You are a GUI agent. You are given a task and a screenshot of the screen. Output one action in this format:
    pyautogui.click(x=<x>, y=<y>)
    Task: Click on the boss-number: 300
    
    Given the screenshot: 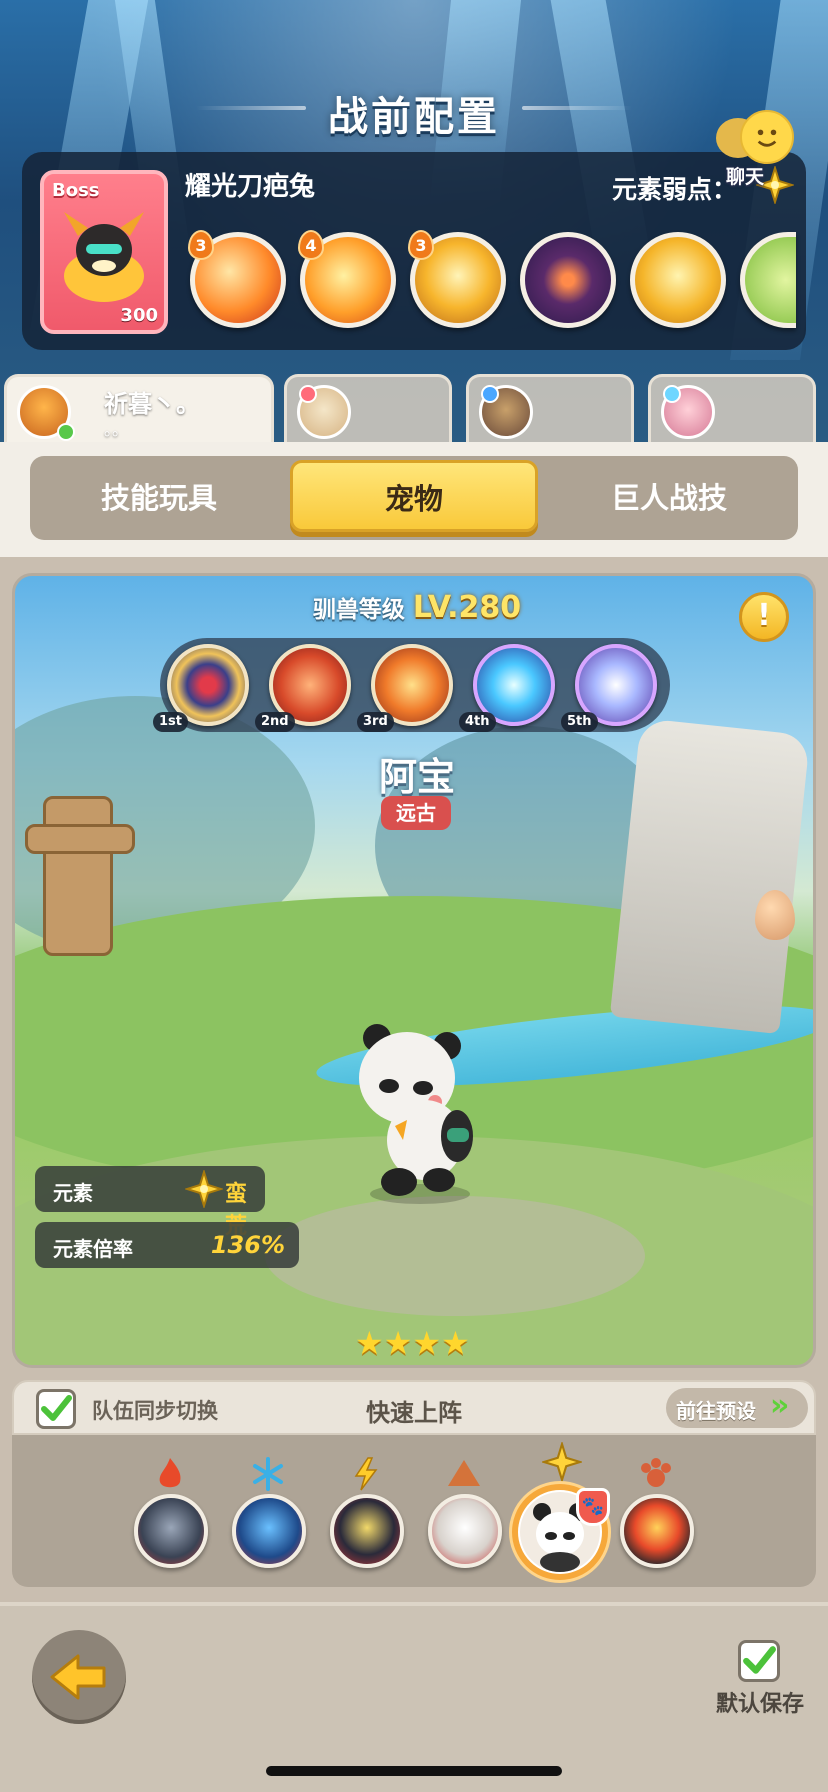 What is the action you would take?
    pyautogui.click(x=139, y=315)
    